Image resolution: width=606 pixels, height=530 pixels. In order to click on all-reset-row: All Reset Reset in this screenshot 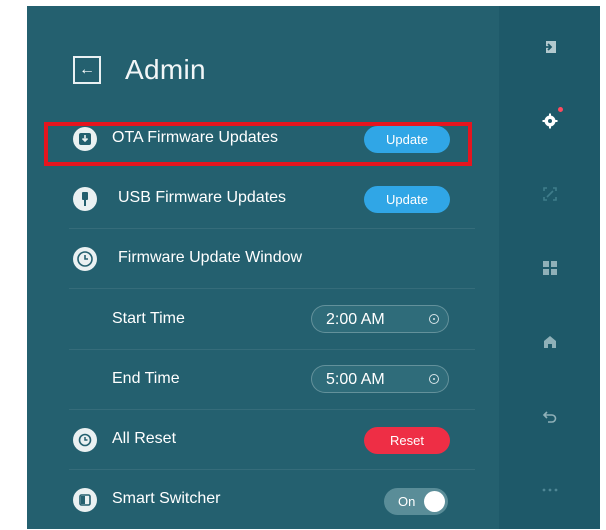, I will do `click(263, 440)`.